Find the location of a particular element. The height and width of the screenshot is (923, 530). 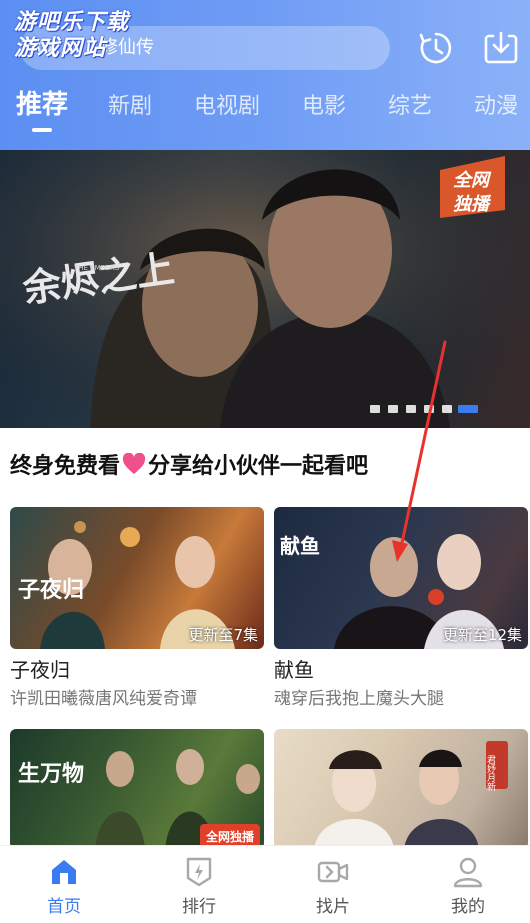

nav-discover: 找片 is located at coordinates (333, 884).